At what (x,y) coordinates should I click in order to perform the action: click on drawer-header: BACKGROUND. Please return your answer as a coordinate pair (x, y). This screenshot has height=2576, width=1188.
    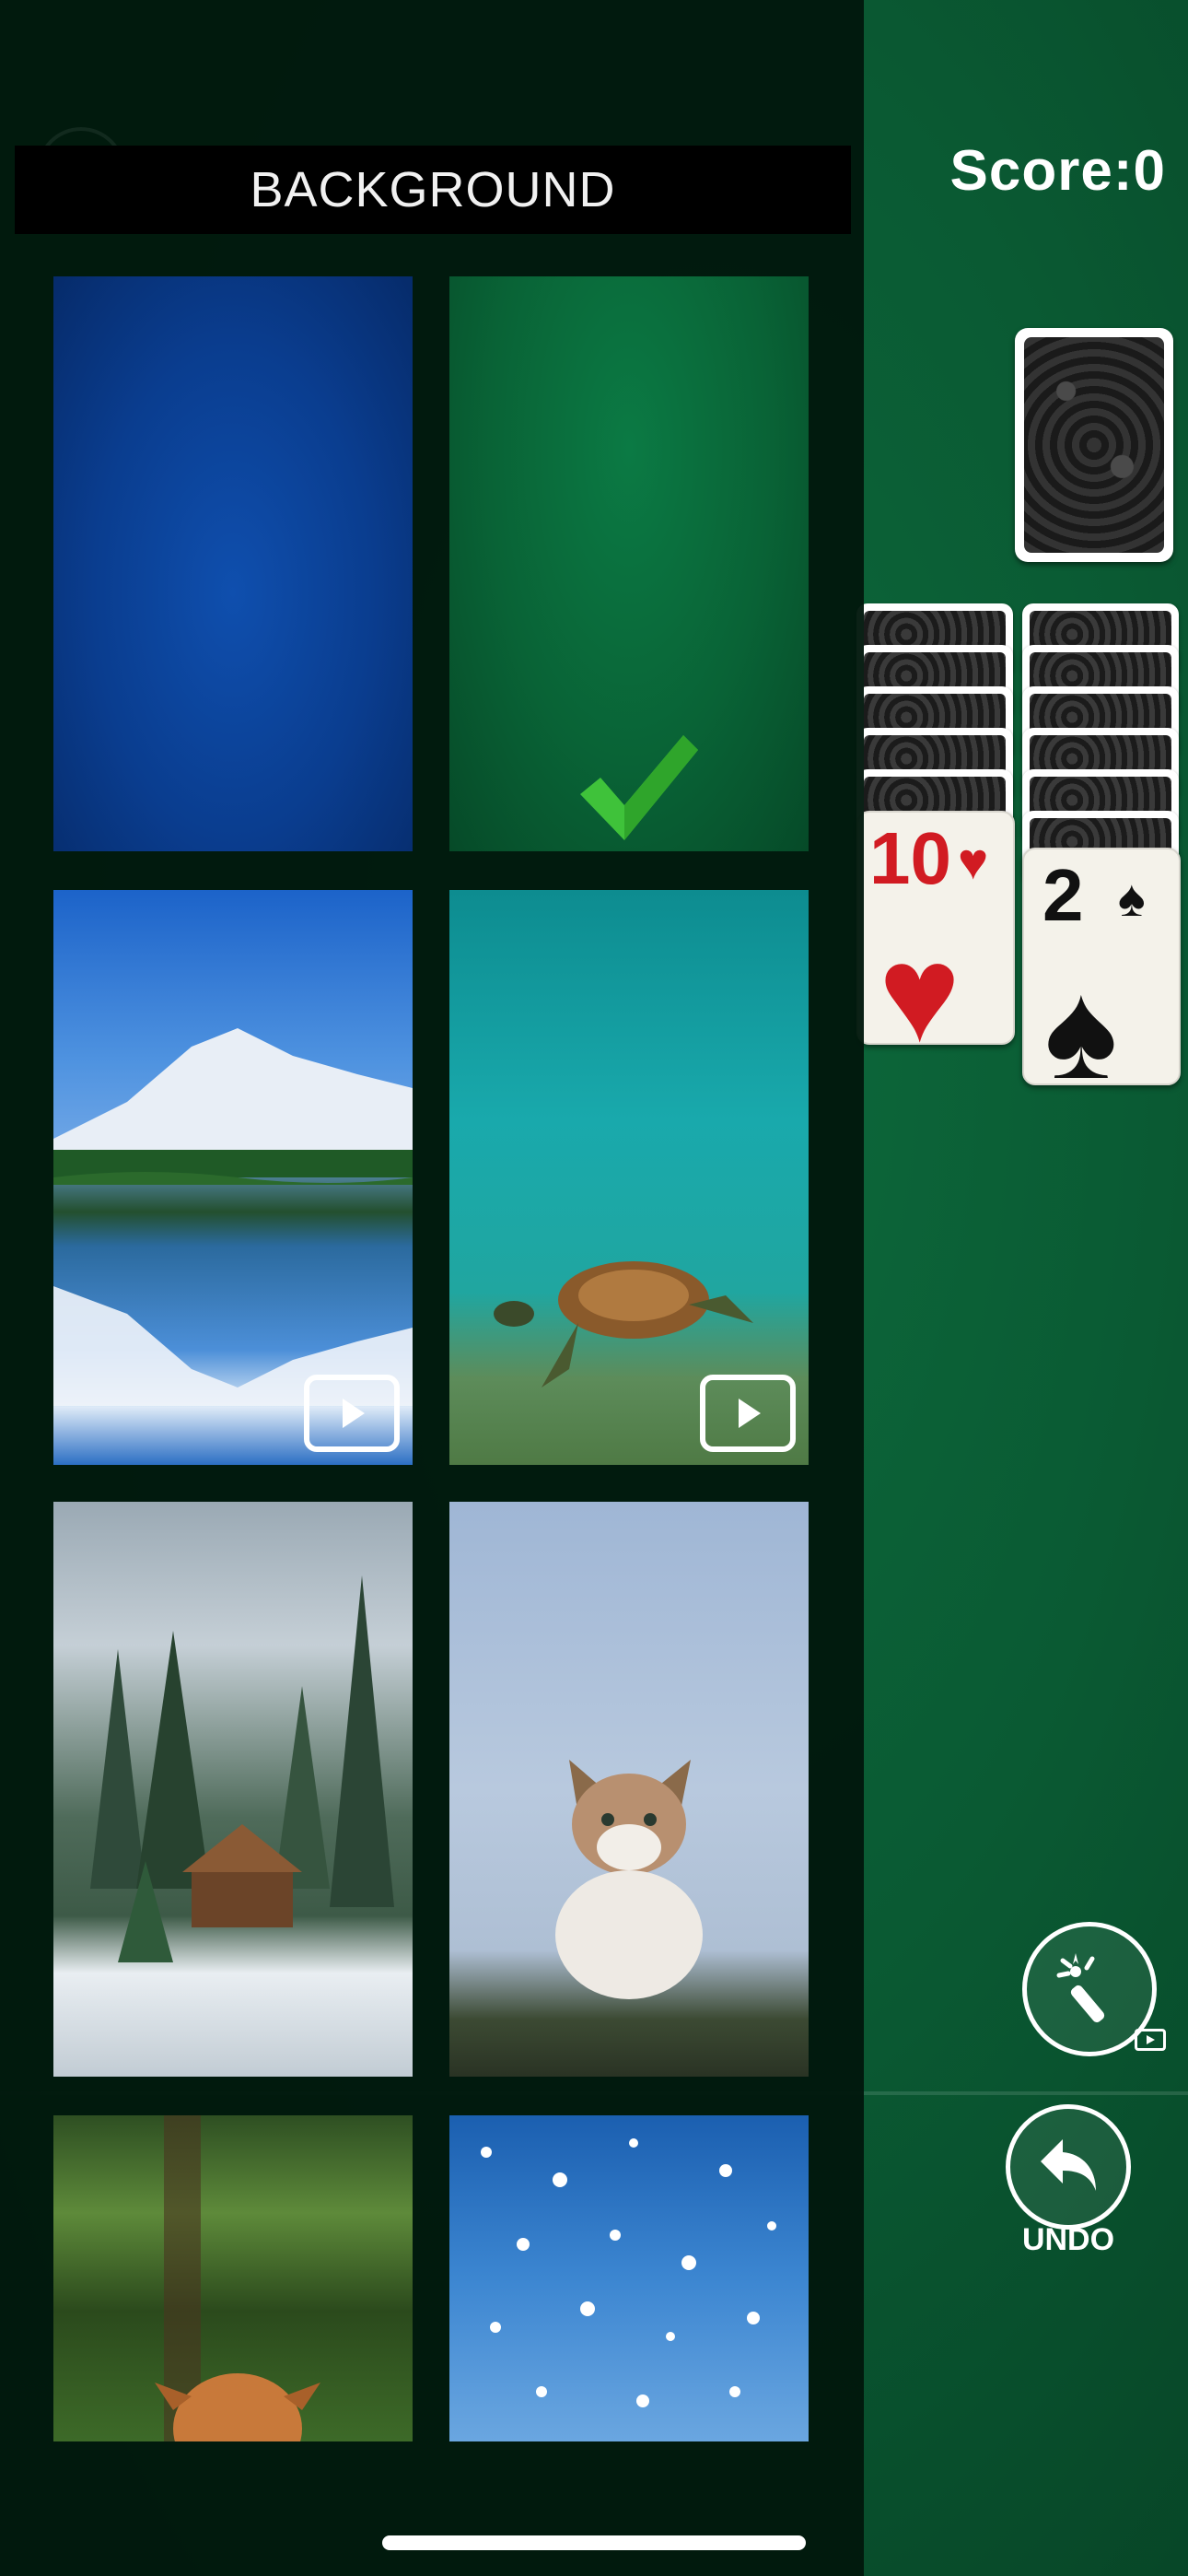
    Looking at the image, I should click on (433, 190).